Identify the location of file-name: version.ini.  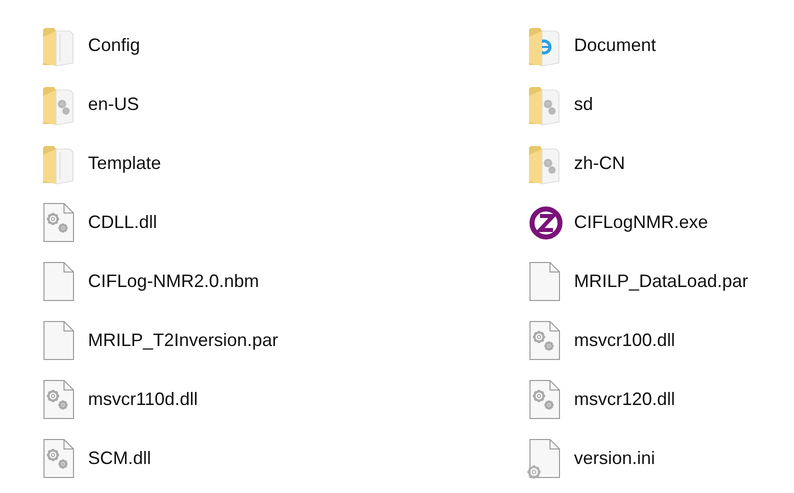
(615, 458).